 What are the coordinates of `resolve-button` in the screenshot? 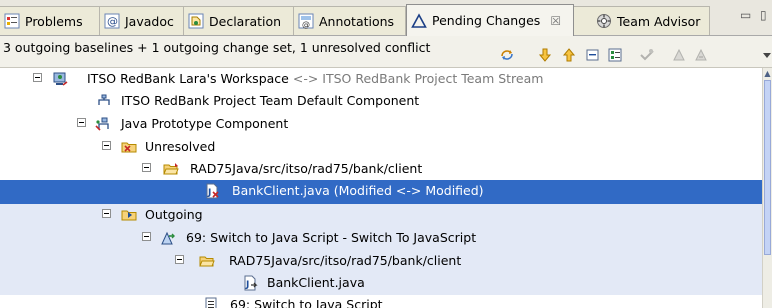 It's located at (701, 55).